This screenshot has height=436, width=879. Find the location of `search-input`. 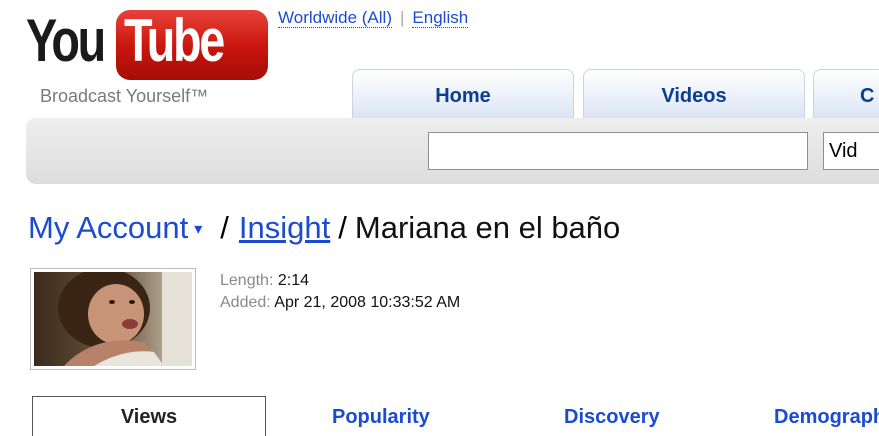

search-input is located at coordinates (618, 151).